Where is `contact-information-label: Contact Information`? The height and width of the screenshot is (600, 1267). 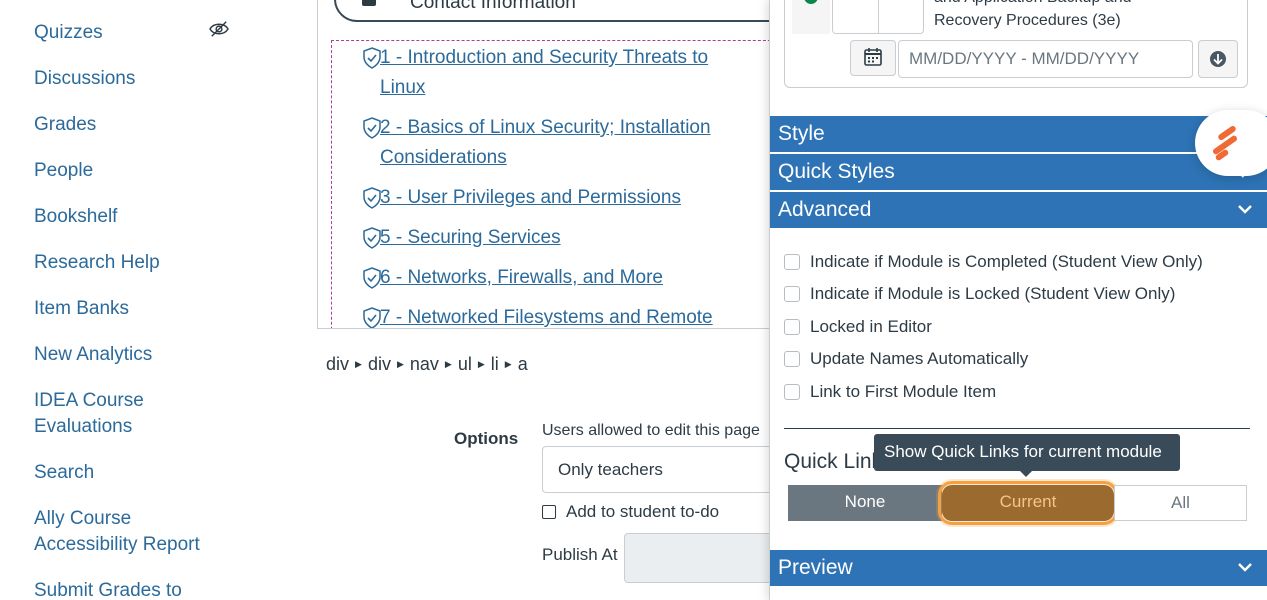
contact-information-label: Contact Information is located at coordinates (493, 6).